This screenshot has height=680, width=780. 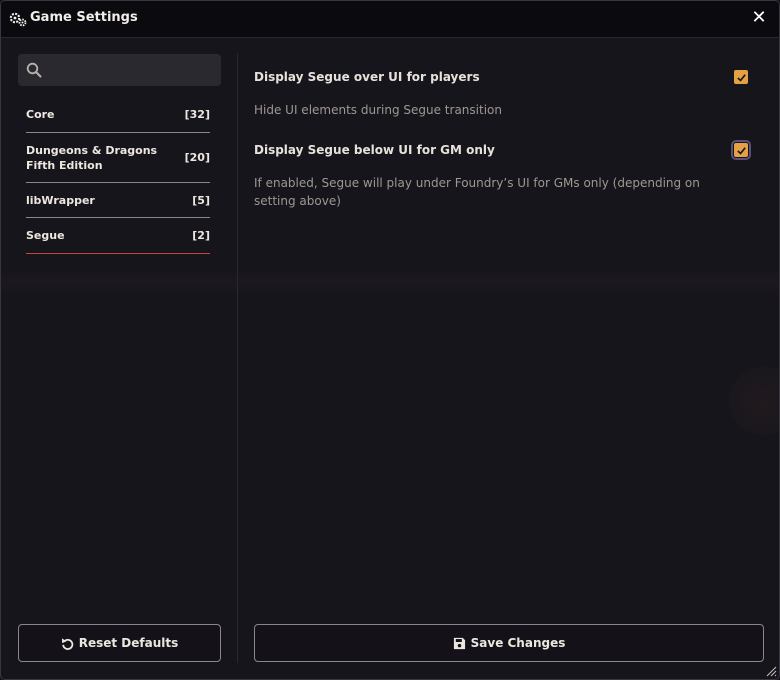 I want to click on checkbox-over-ui, so click(x=741, y=77).